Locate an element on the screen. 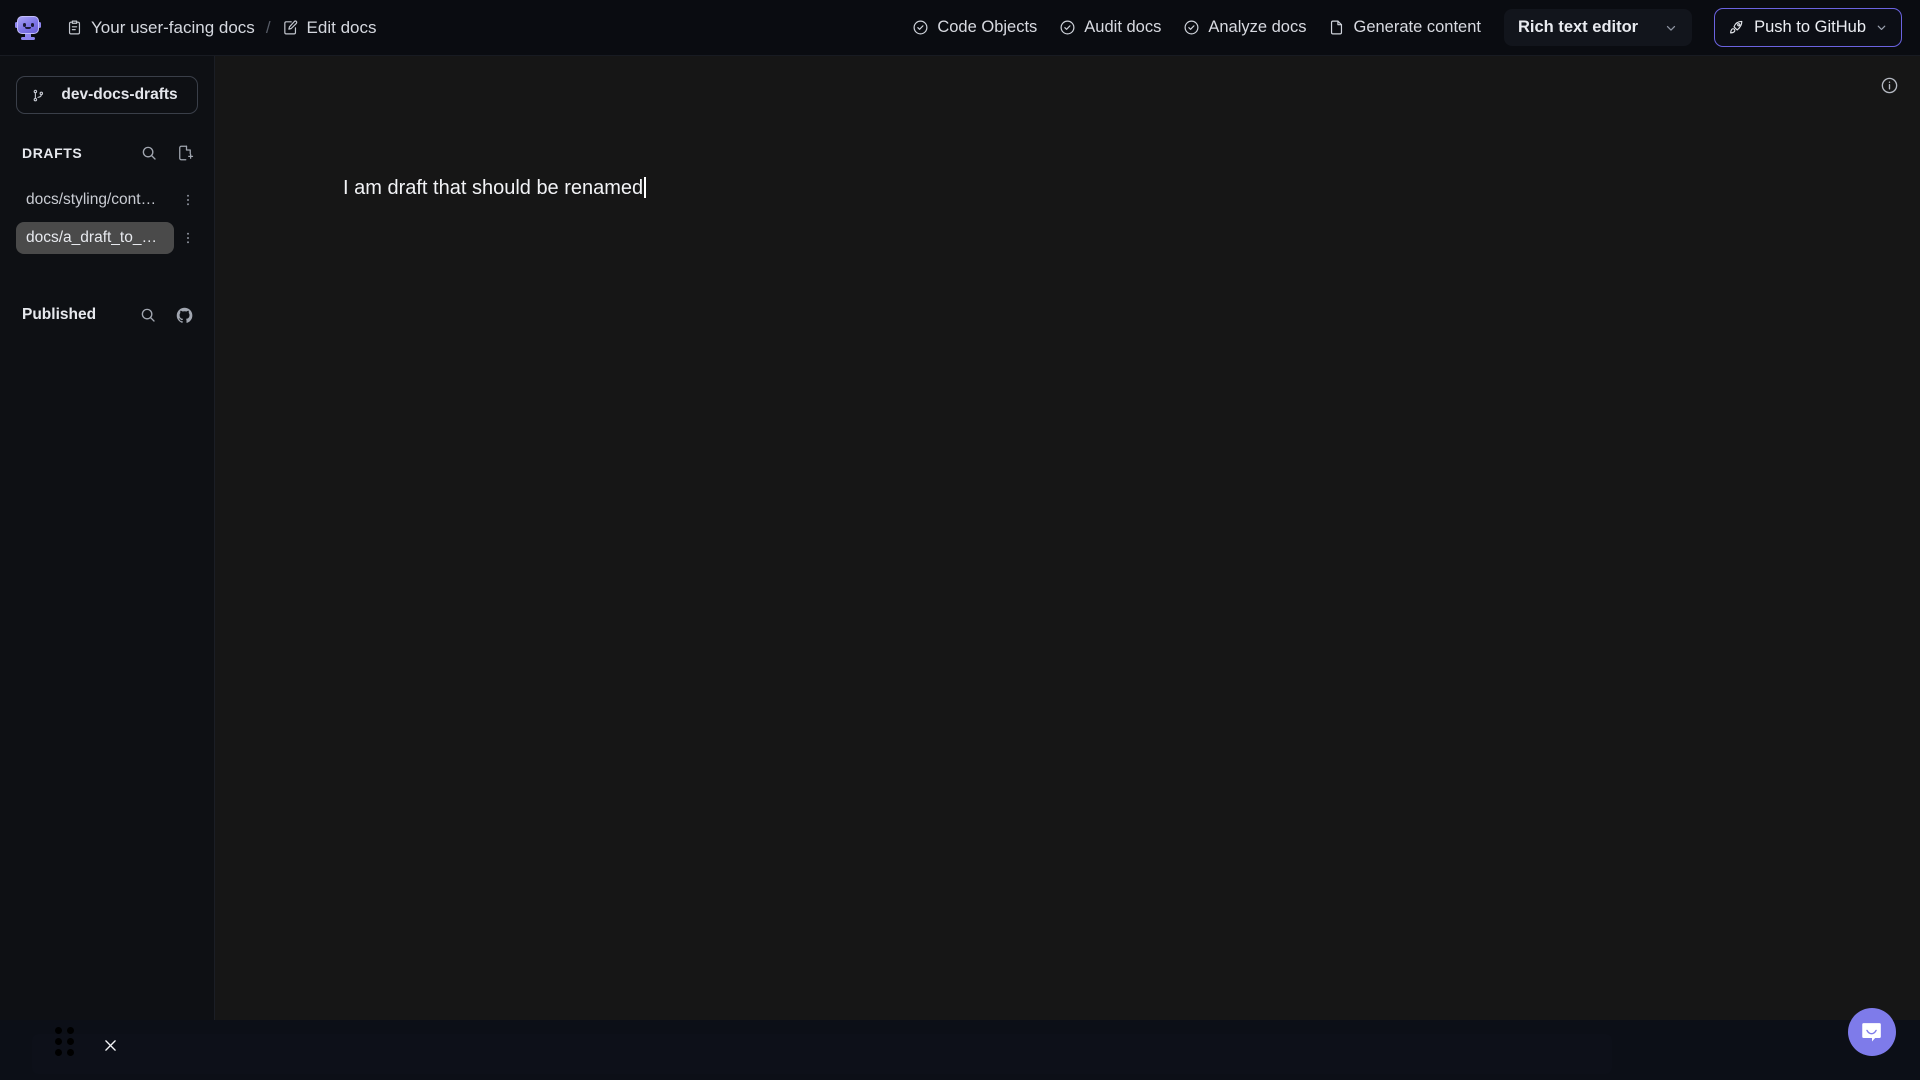  document-icon is located at coordinates (1336, 27).